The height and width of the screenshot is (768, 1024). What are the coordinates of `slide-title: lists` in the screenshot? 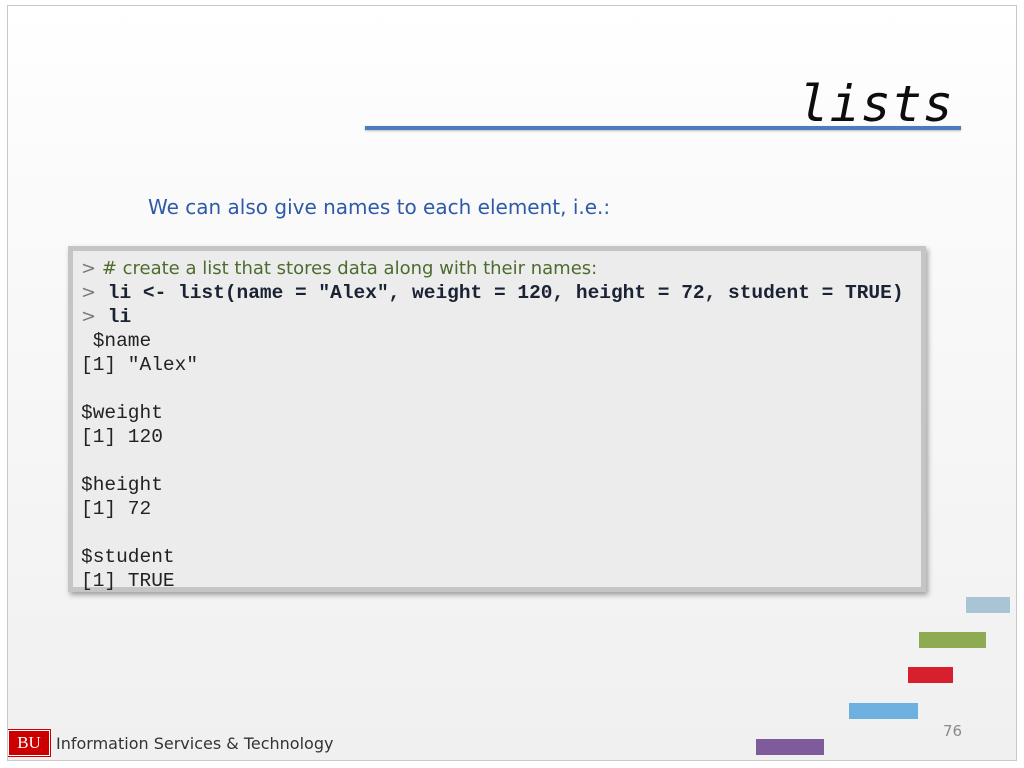 It's located at (876, 104).